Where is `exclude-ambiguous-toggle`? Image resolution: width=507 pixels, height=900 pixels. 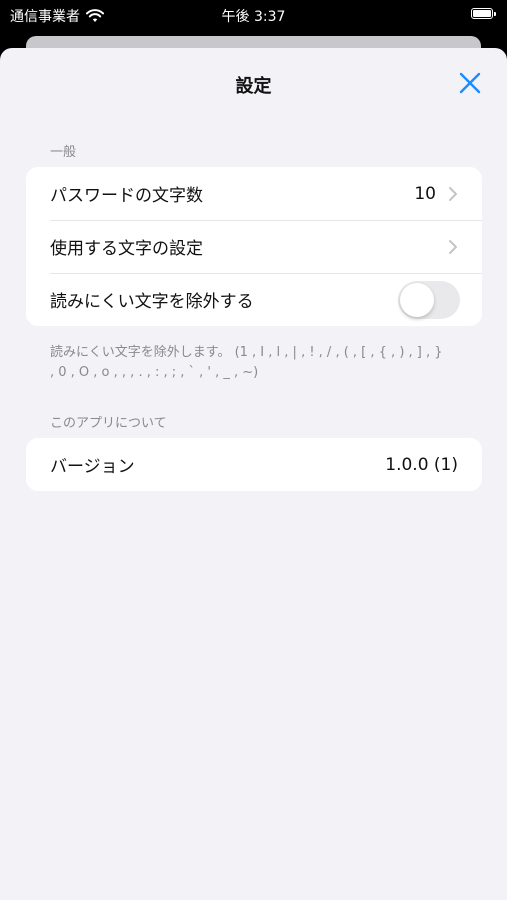
exclude-ambiguous-toggle is located at coordinates (429, 299).